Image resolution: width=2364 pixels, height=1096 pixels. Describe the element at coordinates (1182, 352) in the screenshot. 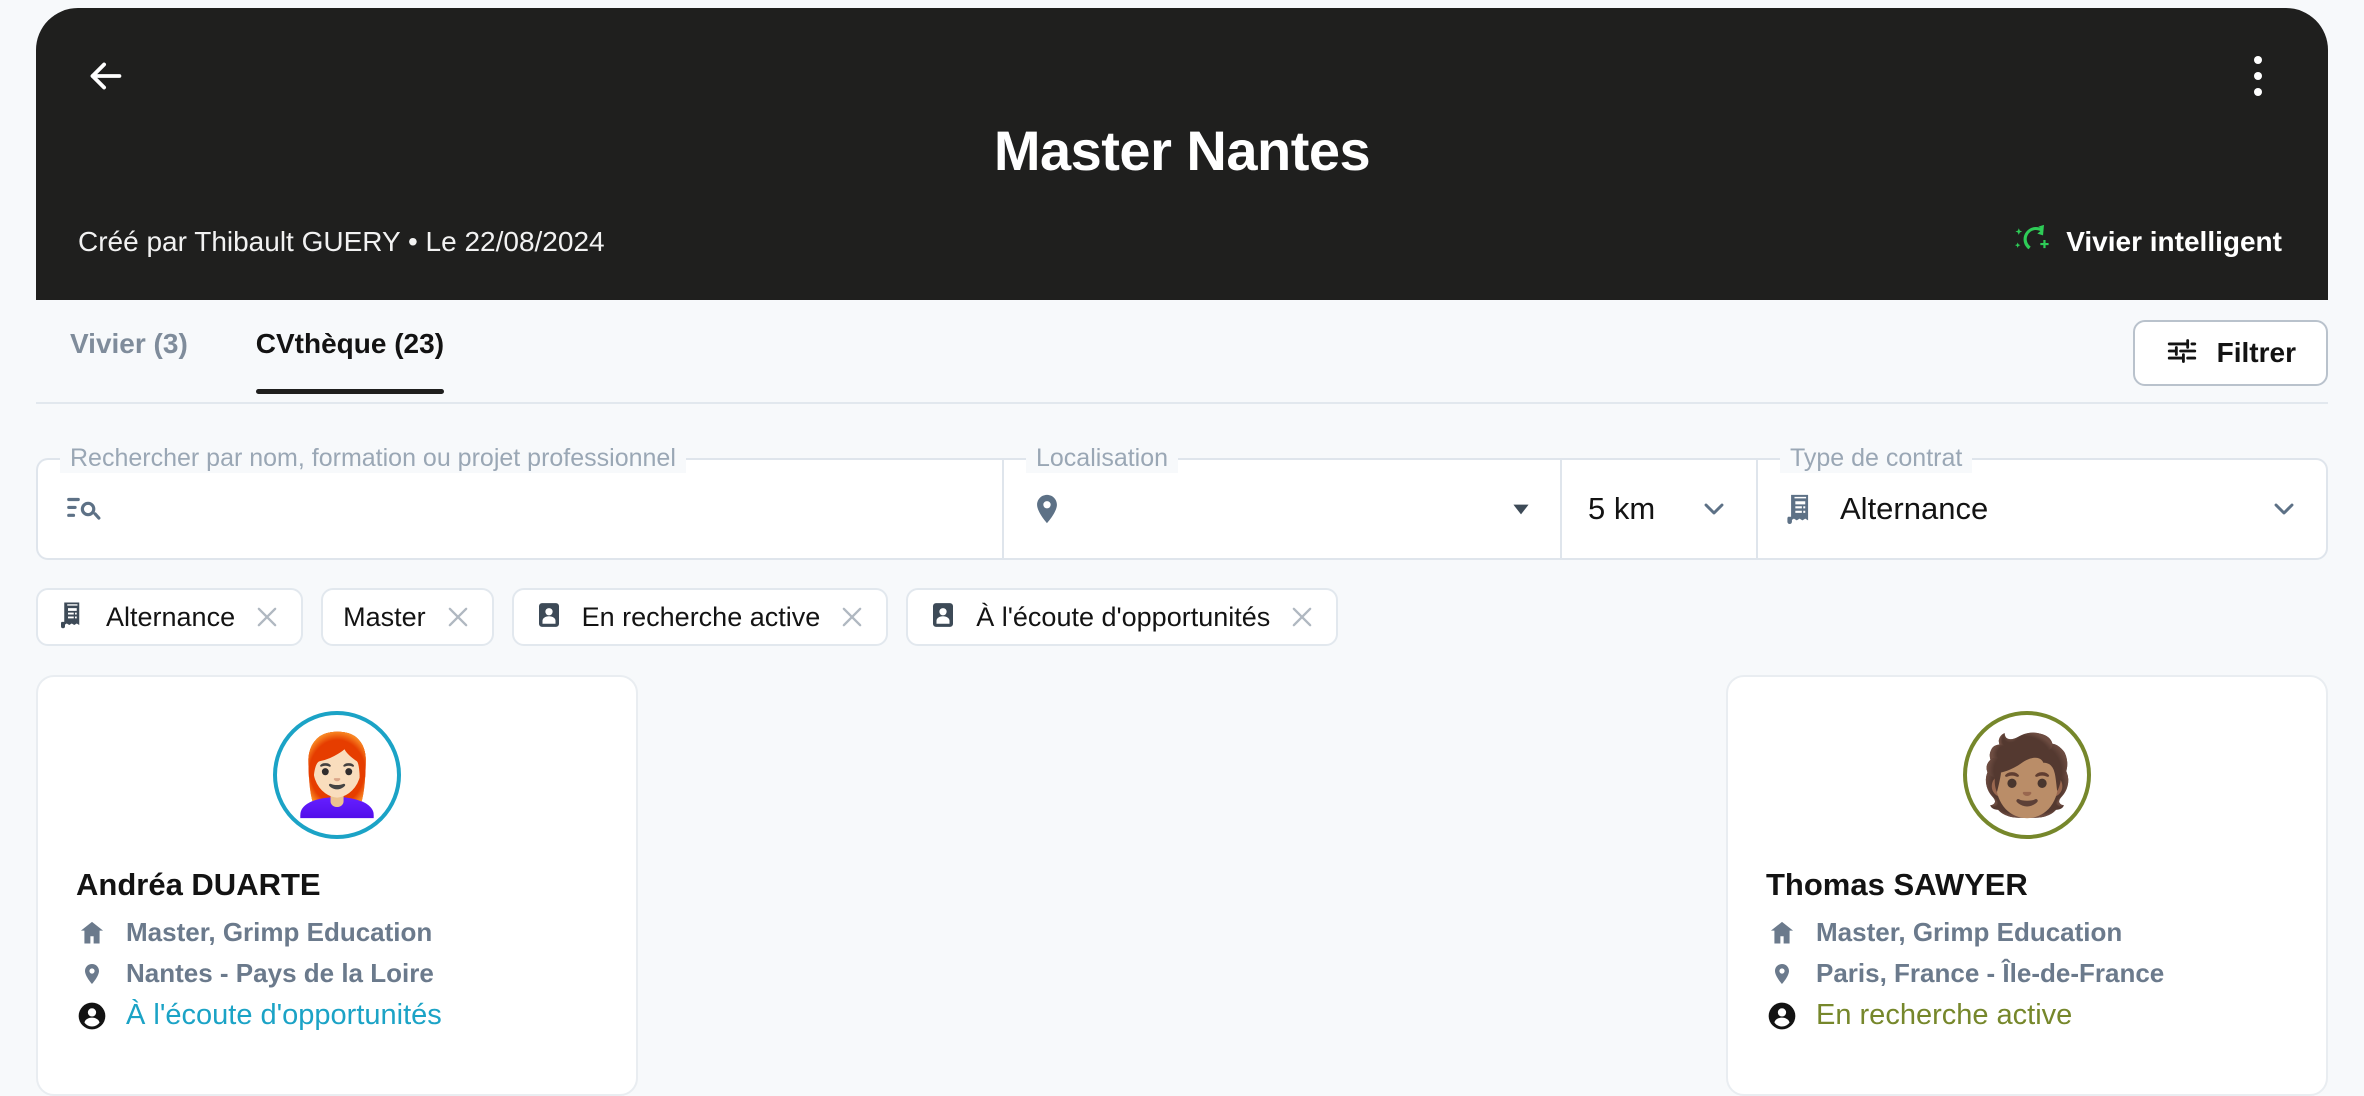

I see `tab-bar: Vivier (3) CVthèque (23) Filtrer` at that location.